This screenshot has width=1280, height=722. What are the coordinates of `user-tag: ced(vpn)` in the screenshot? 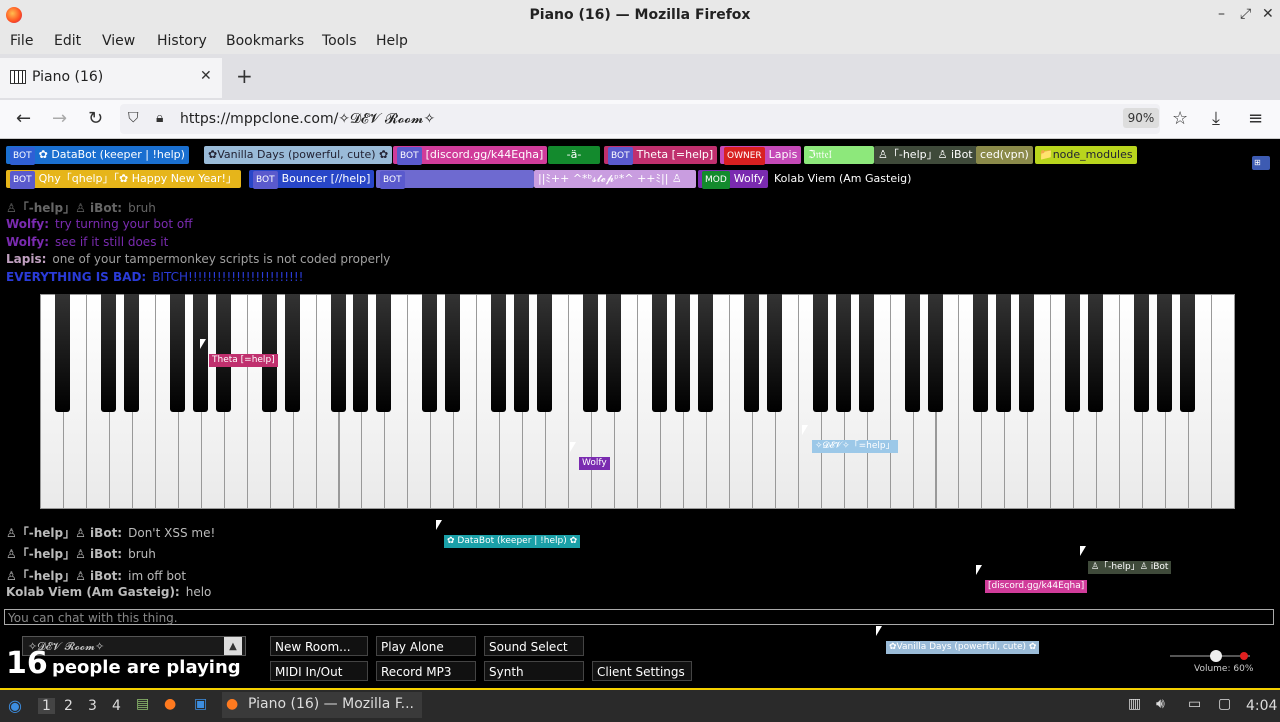 It's located at (1004, 155).